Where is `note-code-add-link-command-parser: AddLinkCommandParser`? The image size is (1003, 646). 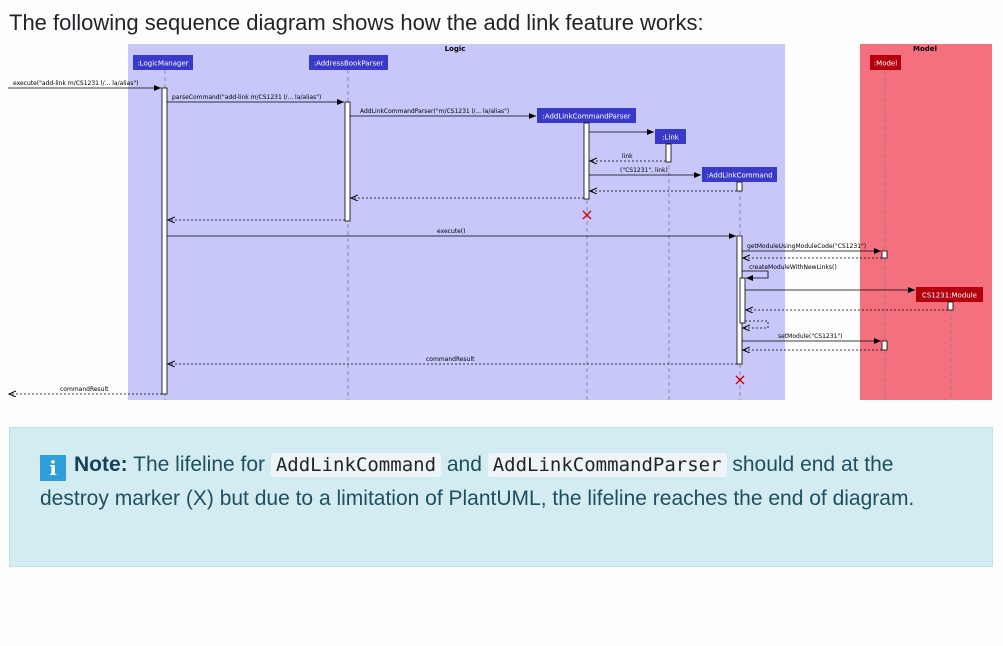 note-code-add-link-command-parser: AddLinkCommandParser is located at coordinates (607, 465).